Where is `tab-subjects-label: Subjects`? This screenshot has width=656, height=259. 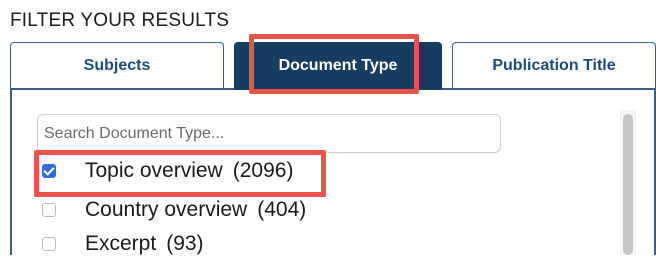
tab-subjects-label: Subjects is located at coordinates (117, 65).